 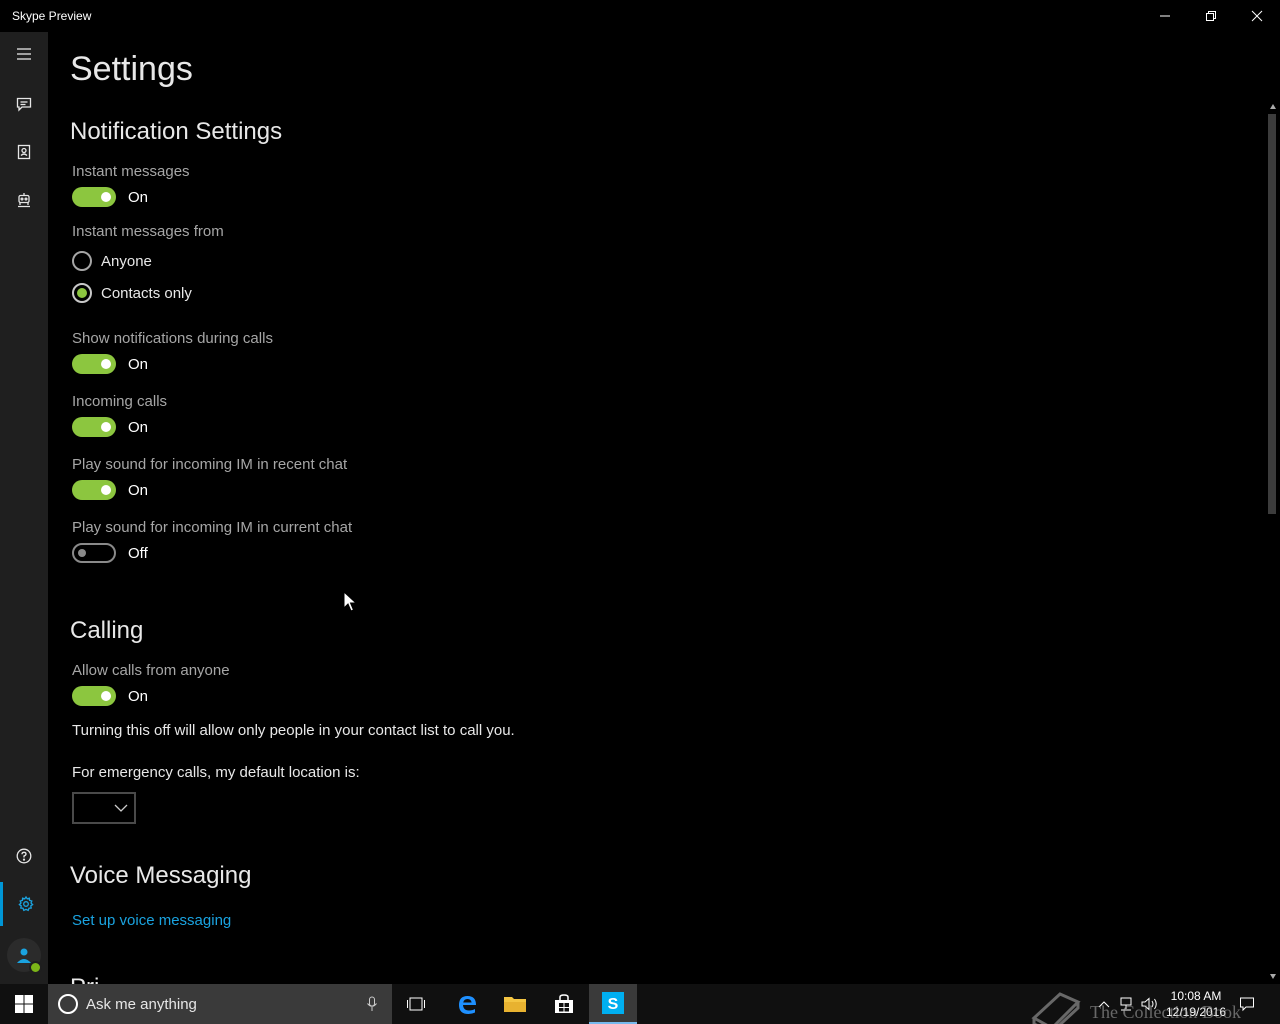 I want to click on chat-icon, so click(x=24, y=104).